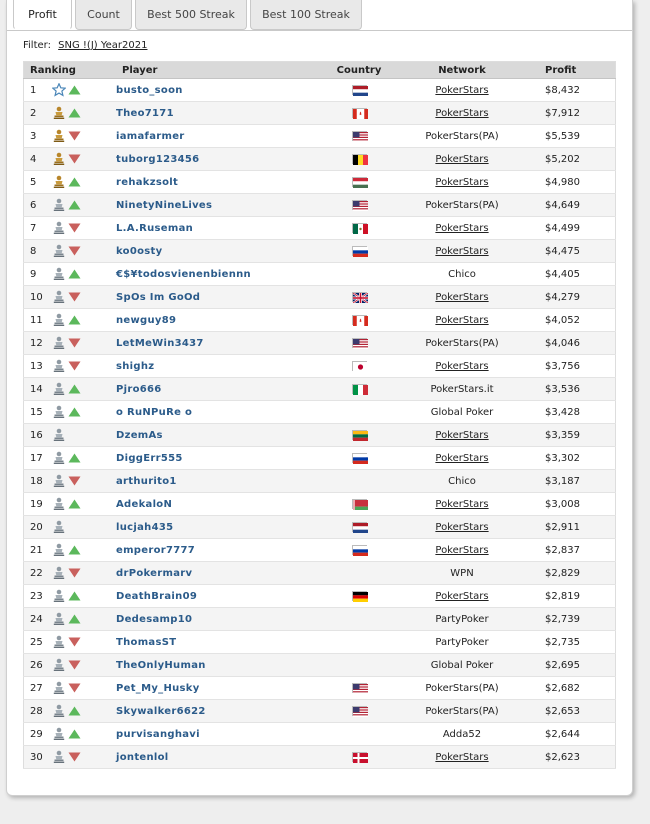 Image resolution: width=650 pixels, height=824 pixels. Describe the element at coordinates (223, 274) in the screenshot. I see `player-link: €$¥todosvienenbiennn` at that location.